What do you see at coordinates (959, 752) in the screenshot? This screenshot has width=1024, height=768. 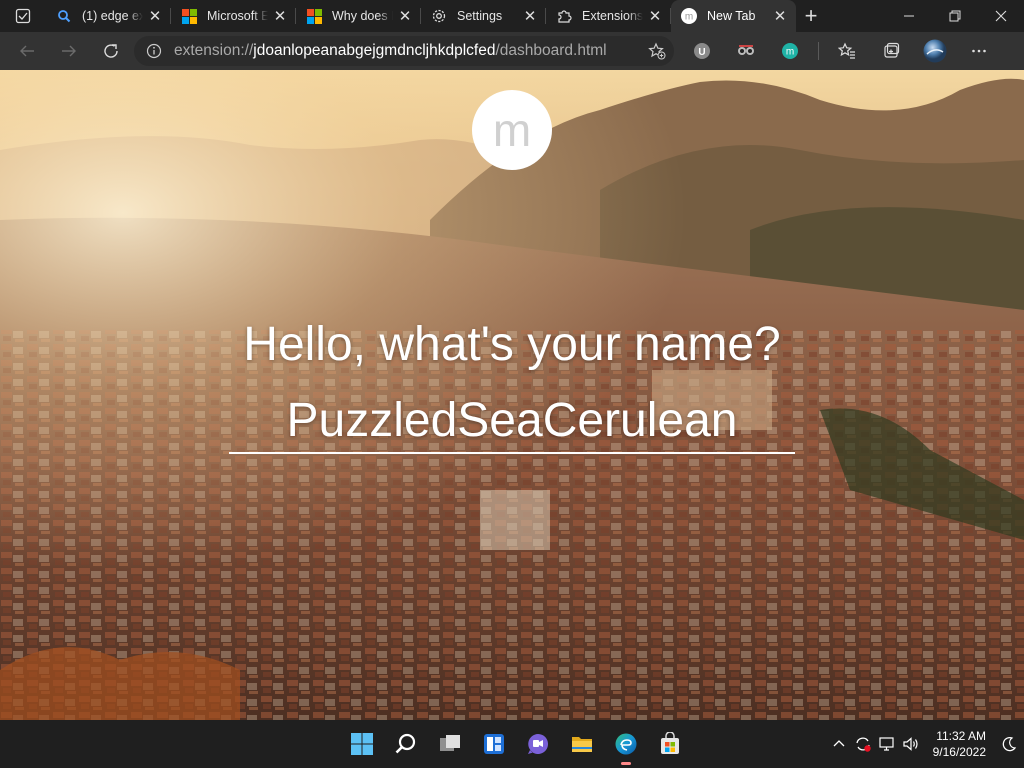 I see `clock-date: 9/16/2022` at bounding box center [959, 752].